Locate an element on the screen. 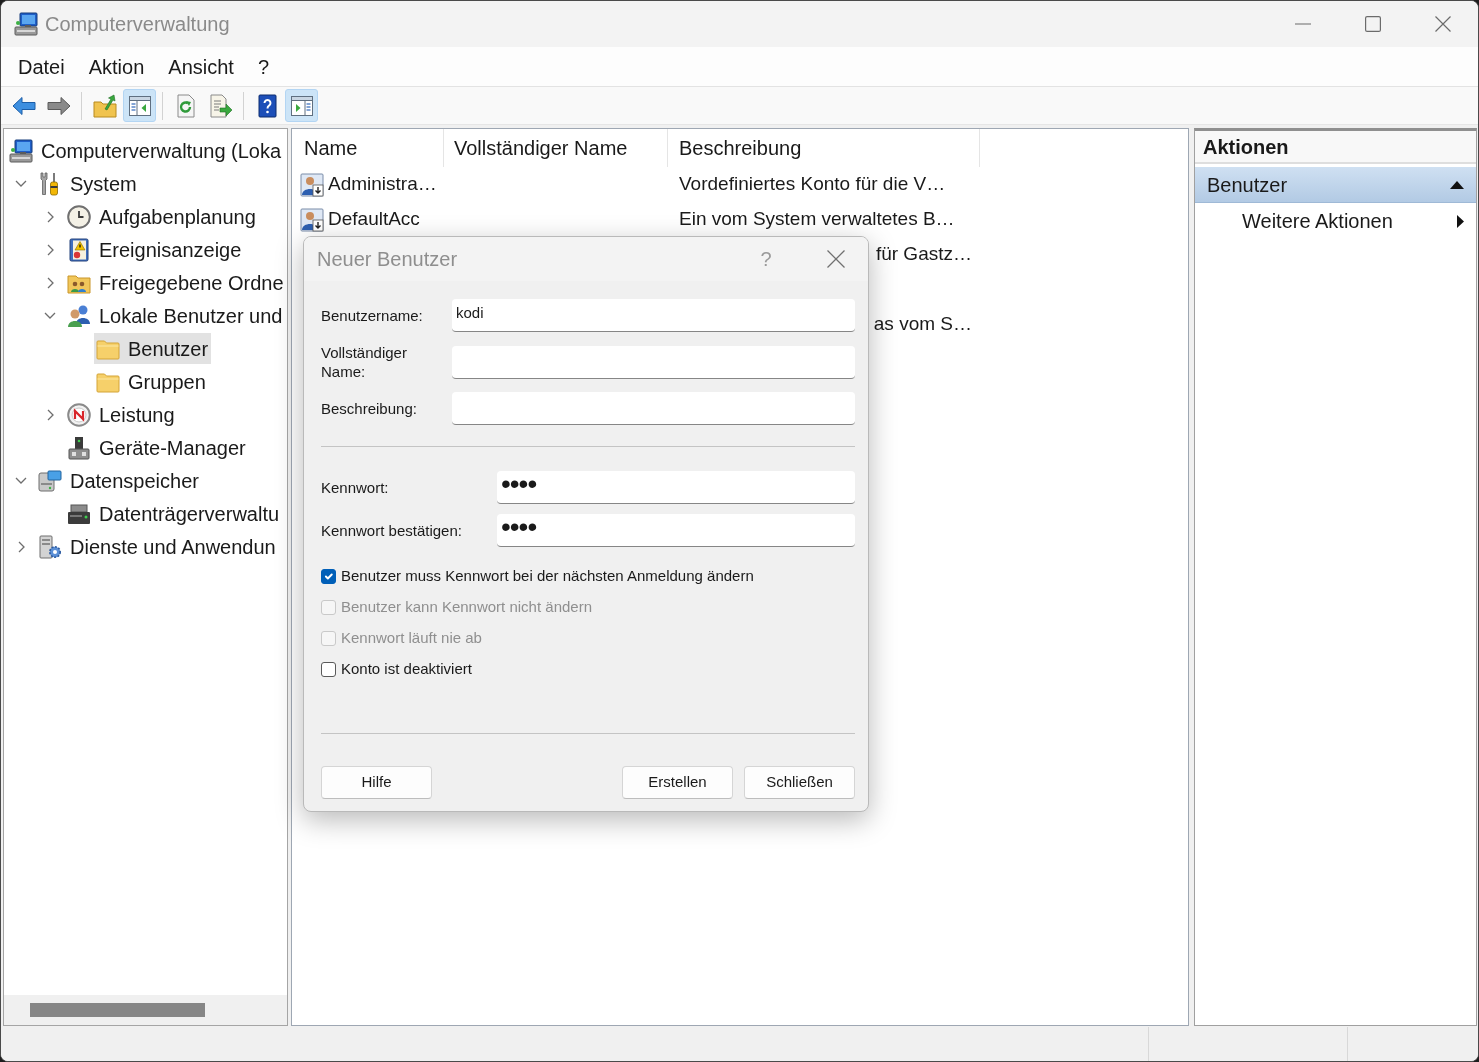 Image resolution: width=1479 pixels, height=1062 pixels. menu-item: Datei is located at coordinates (41, 66).